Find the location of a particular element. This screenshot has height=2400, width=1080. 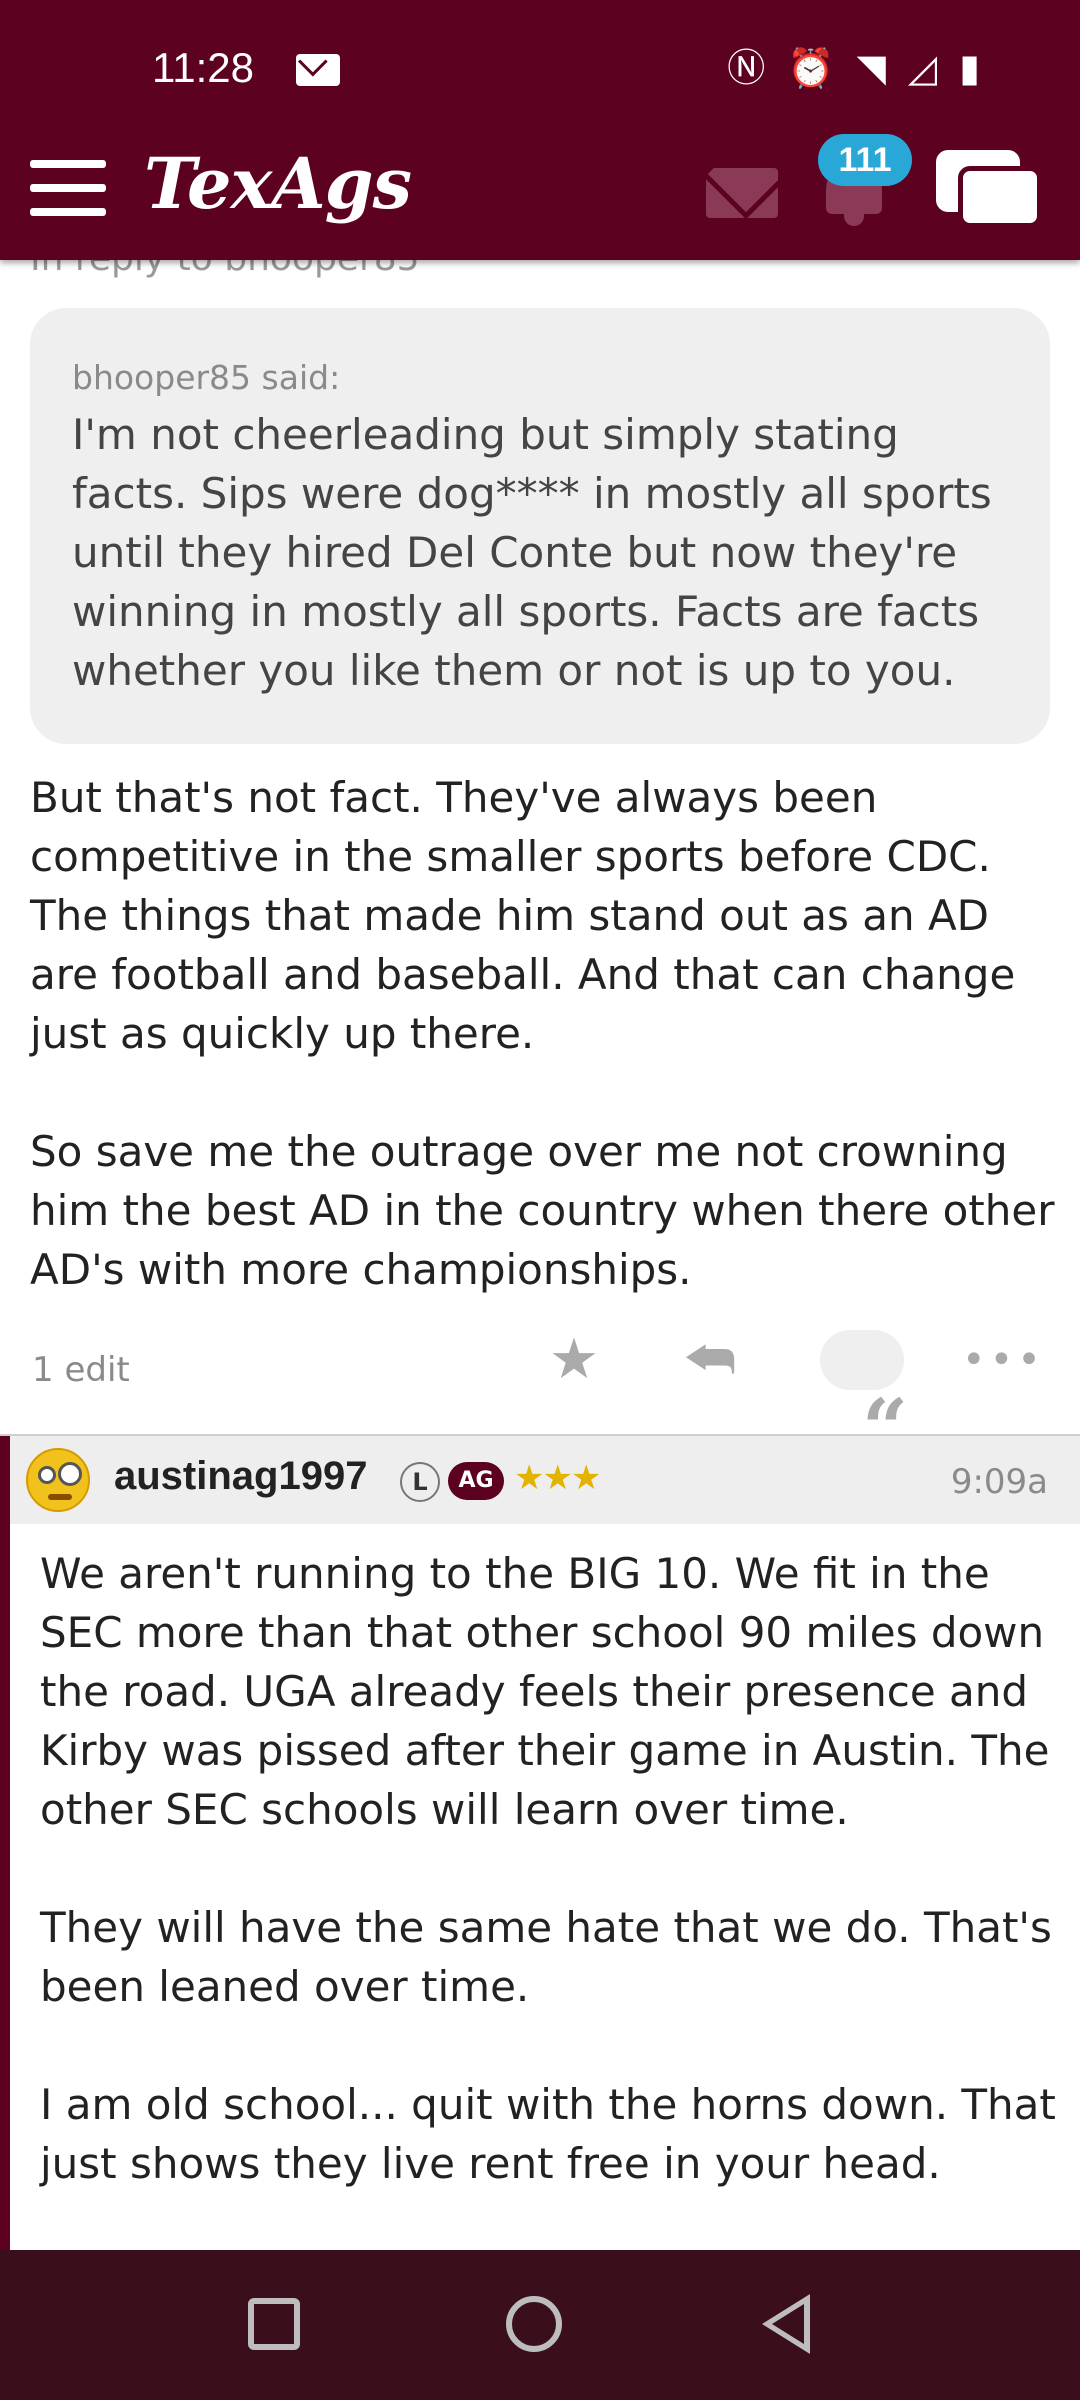

home-button is located at coordinates (534, 2324).